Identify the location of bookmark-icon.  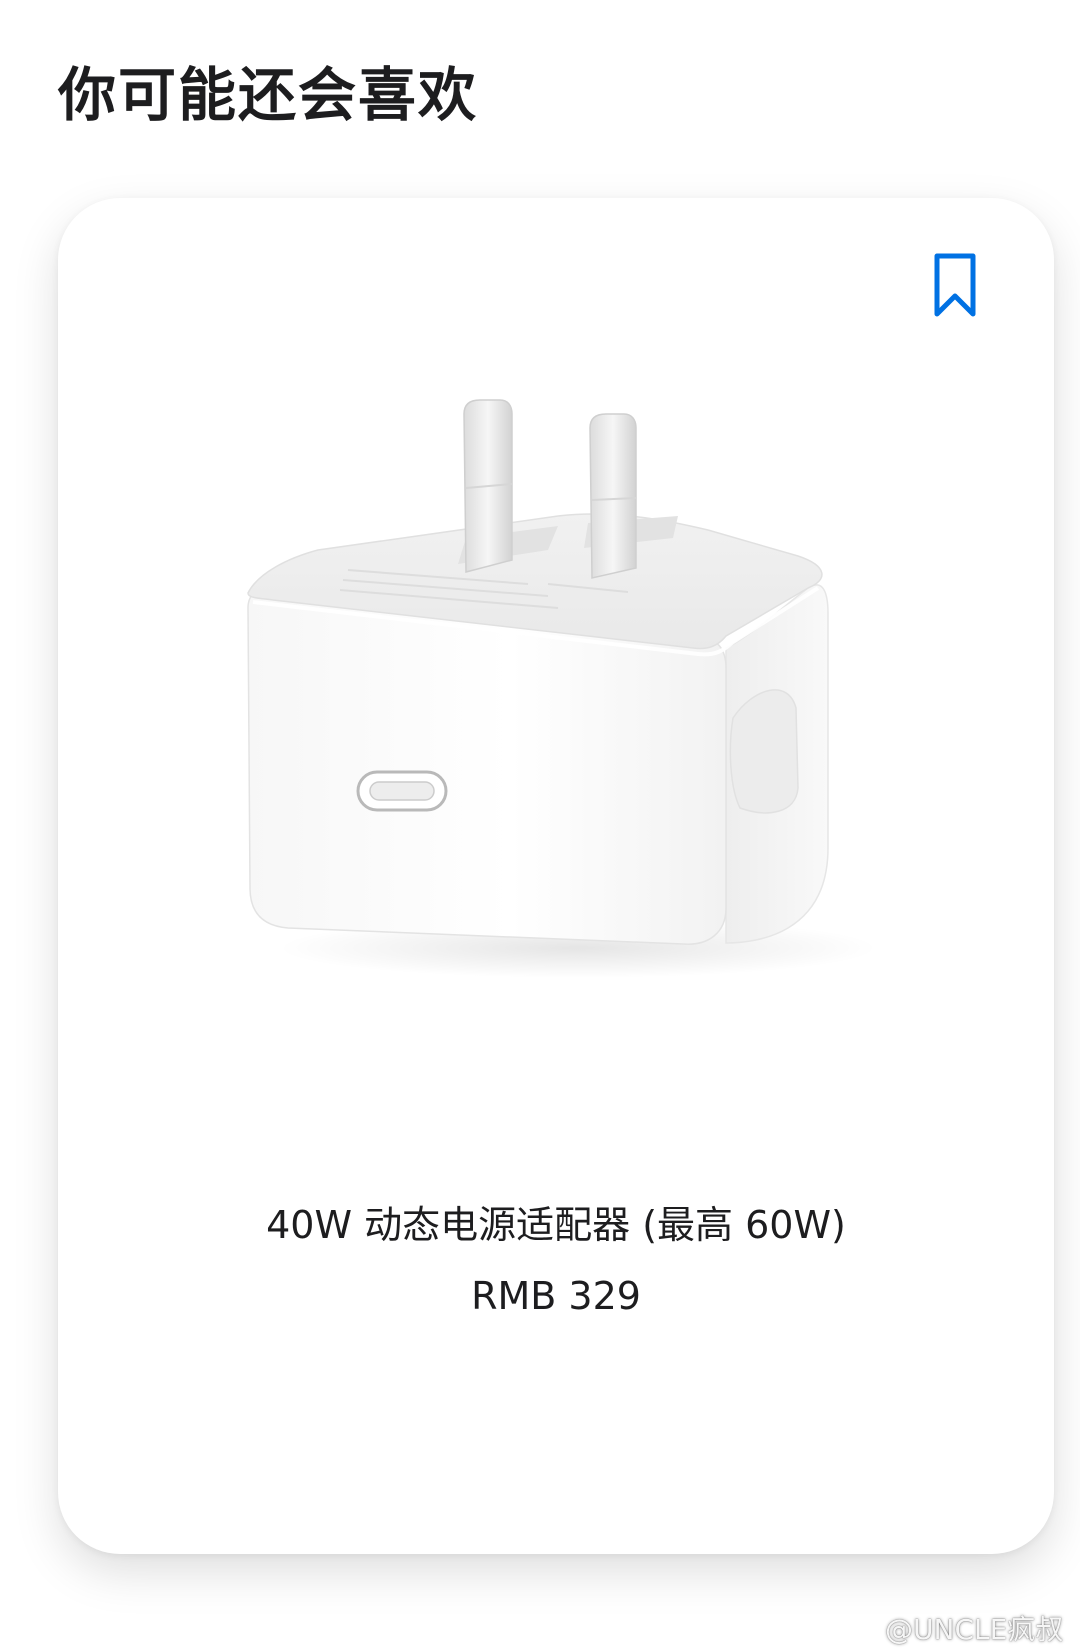
(955, 285).